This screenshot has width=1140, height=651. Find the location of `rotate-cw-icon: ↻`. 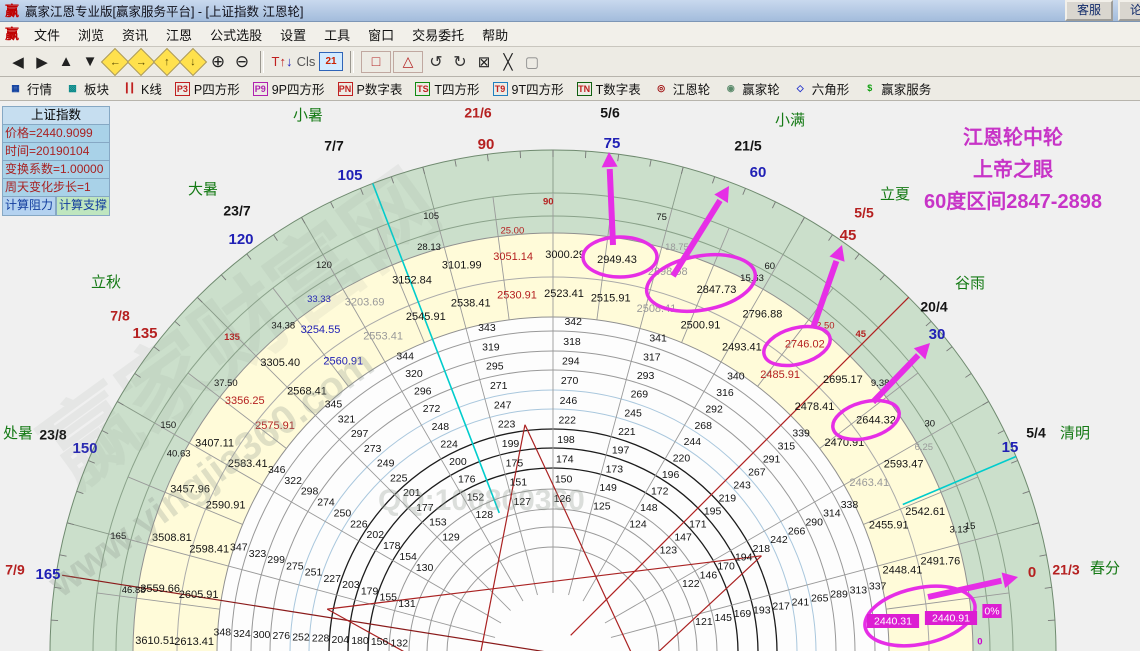

rotate-cw-icon: ↻ is located at coordinates (460, 62).